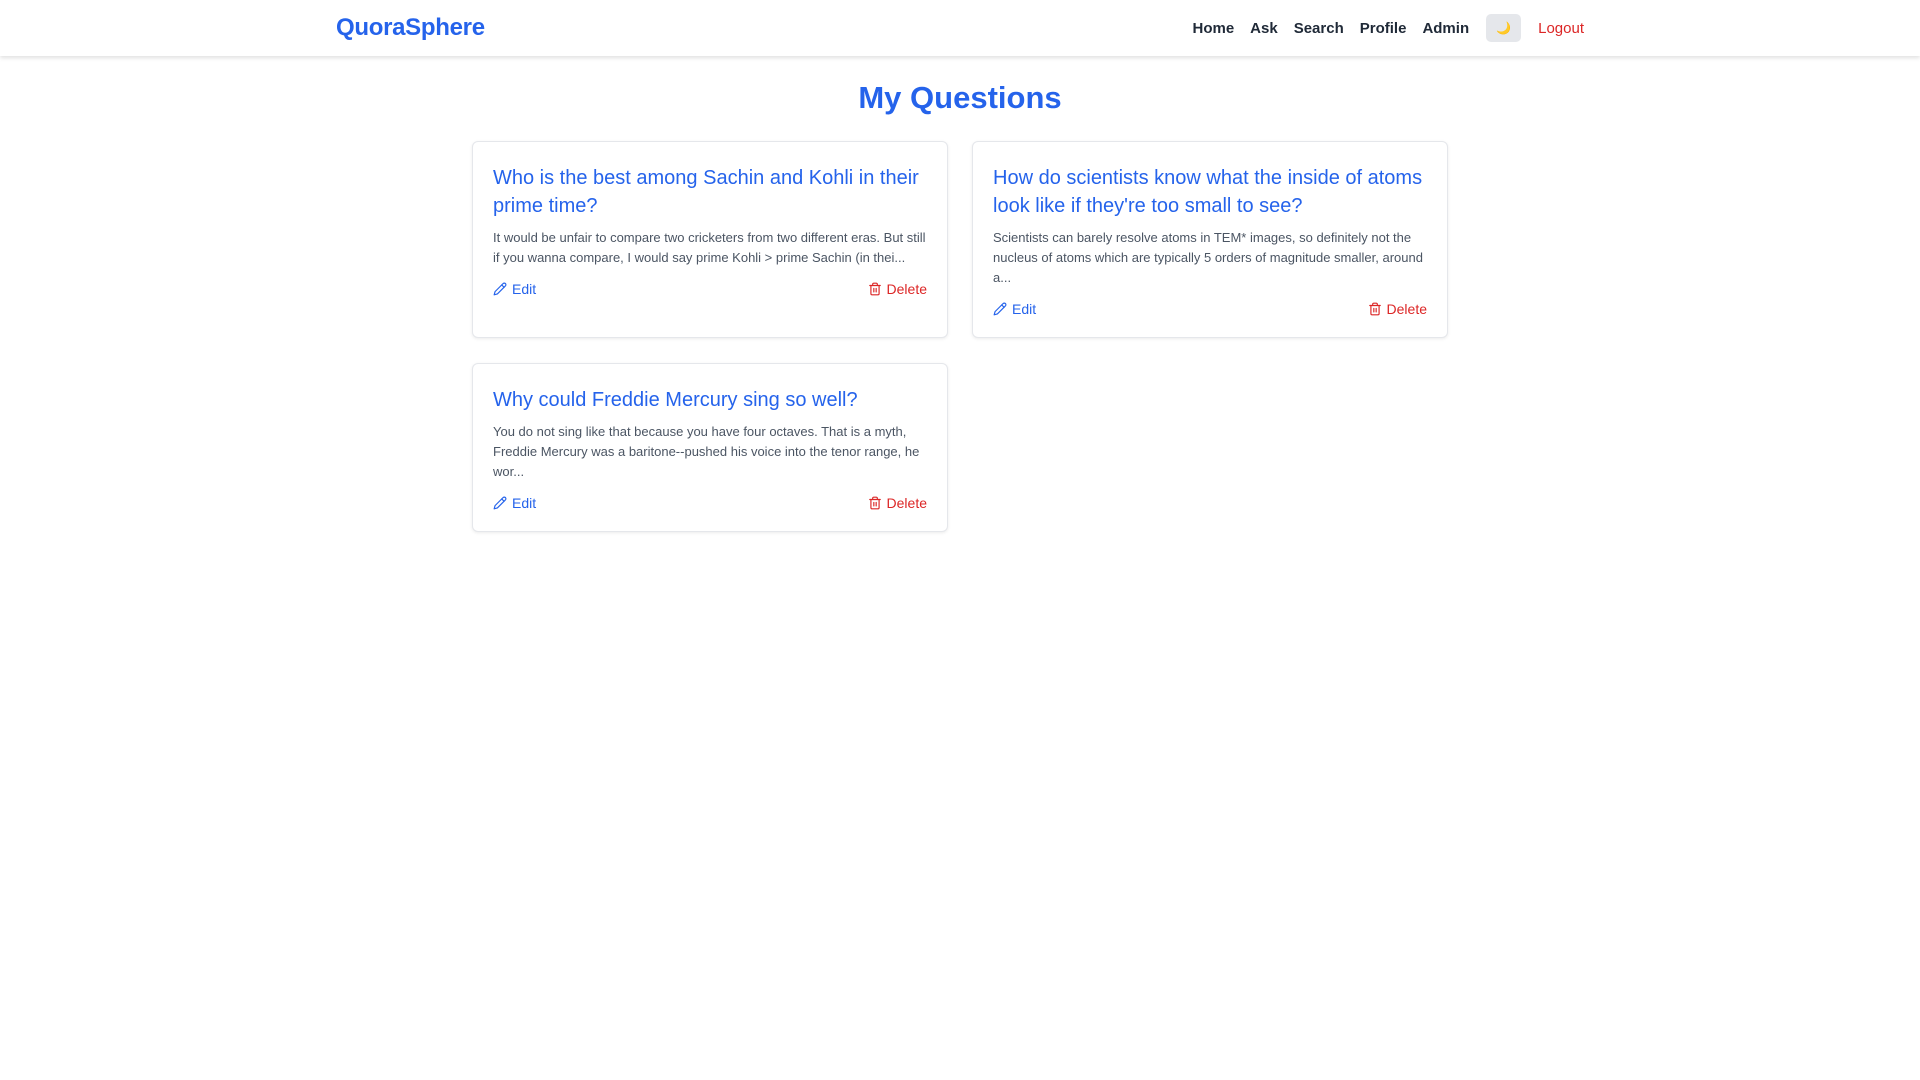 The height and width of the screenshot is (1080, 1920). What do you see at coordinates (710, 400) in the screenshot?
I see `question-title: Why could Freddie Mercury sing so well?` at bounding box center [710, 400].